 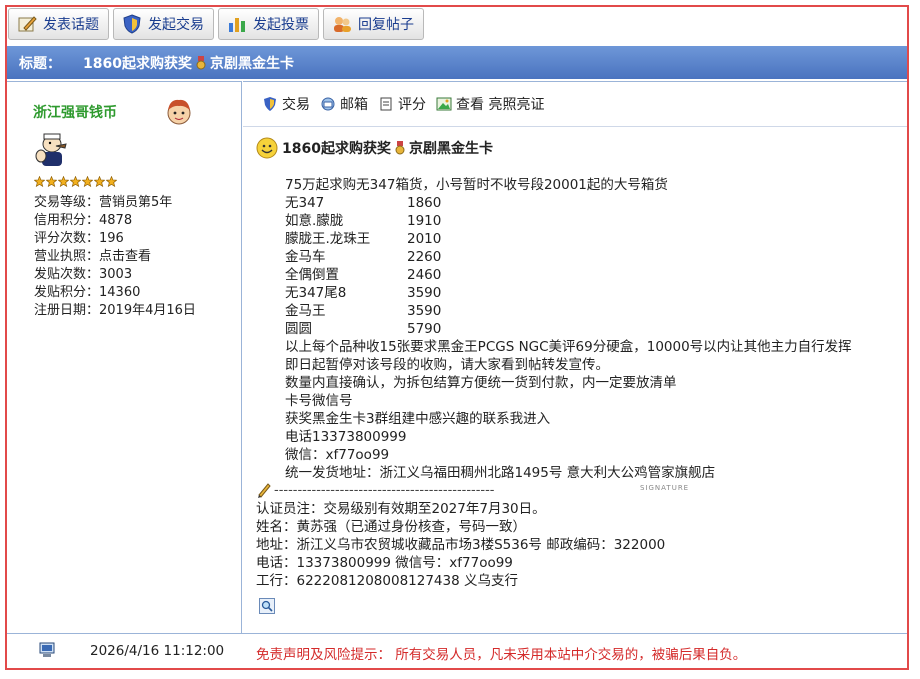 I want to click on new-topic-label: 发表话题, so click(x=71, y=25).